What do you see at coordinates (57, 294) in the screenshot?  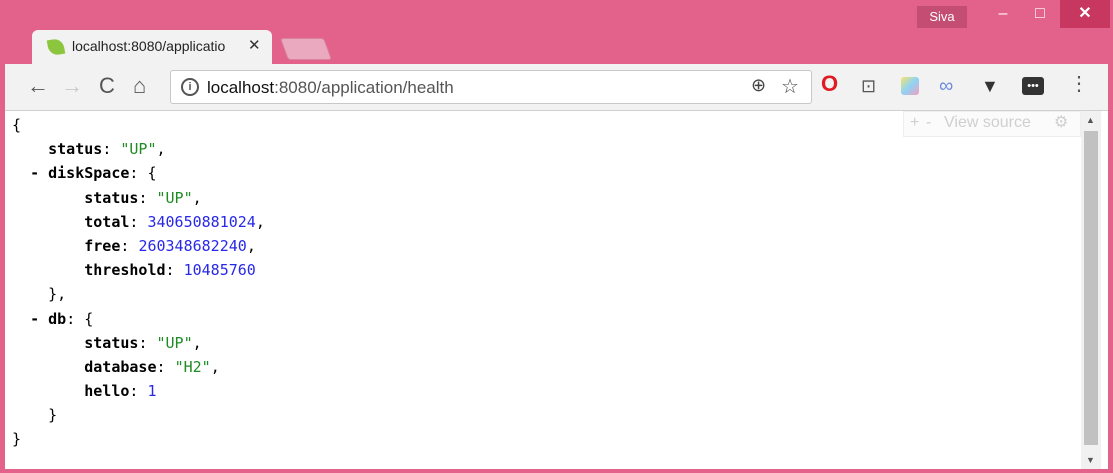 I see `json-brace: },` at bounding box center [57, 294].